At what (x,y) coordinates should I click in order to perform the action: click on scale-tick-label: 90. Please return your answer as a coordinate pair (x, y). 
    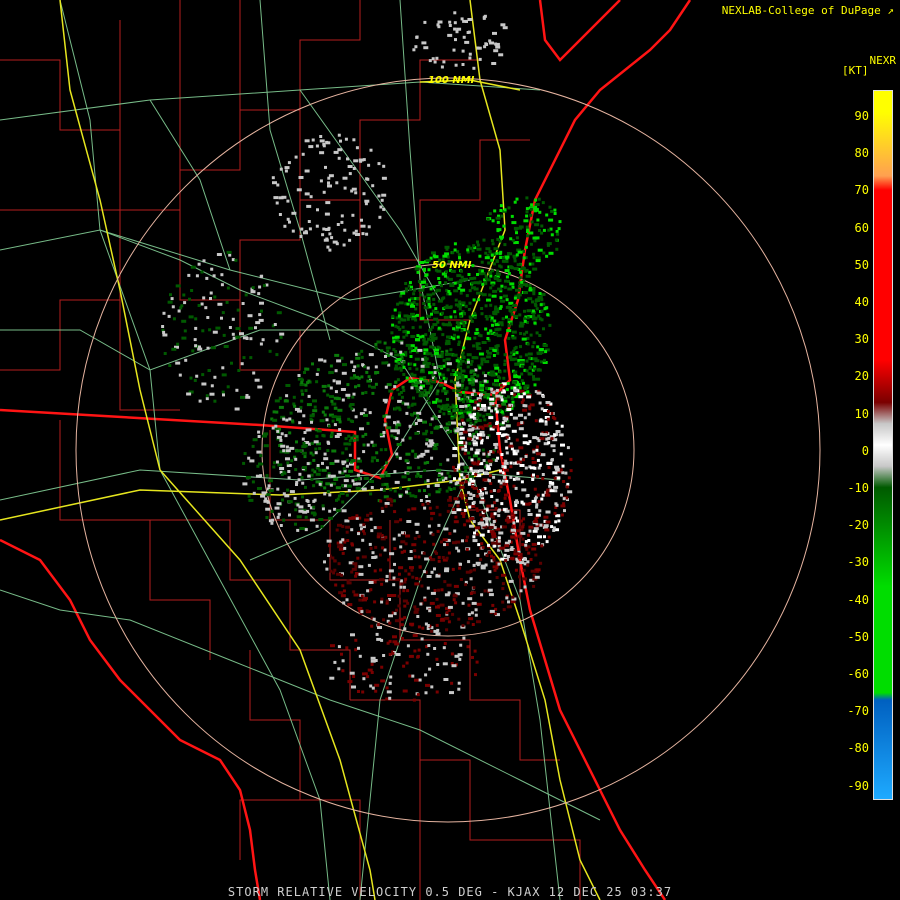
    Looking at the image, I should click on (861, 116).